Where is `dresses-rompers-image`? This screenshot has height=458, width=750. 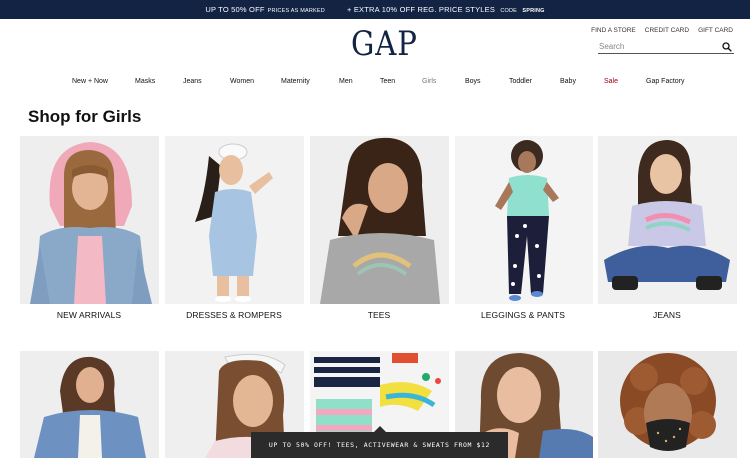
dresses-rompers-image is located at coordinates (234, 220).